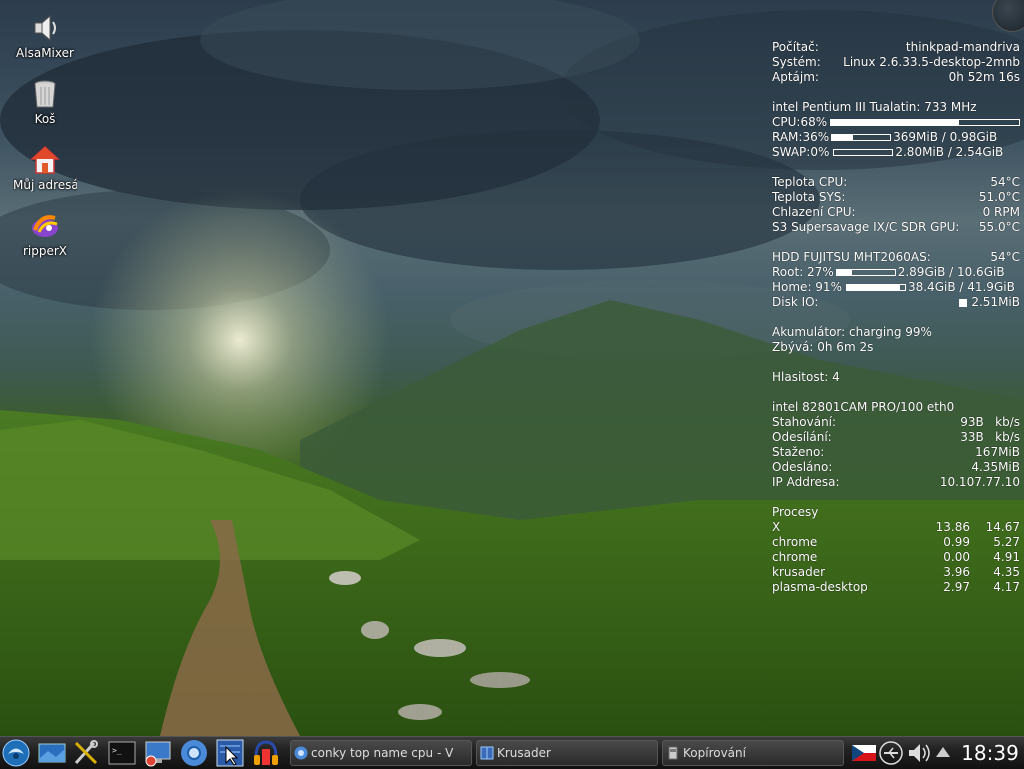  What do you see at coordinates (801, 152) in the screenshot?
I see `conky-label: SWAP:0%` at bounding box center [801, 152].